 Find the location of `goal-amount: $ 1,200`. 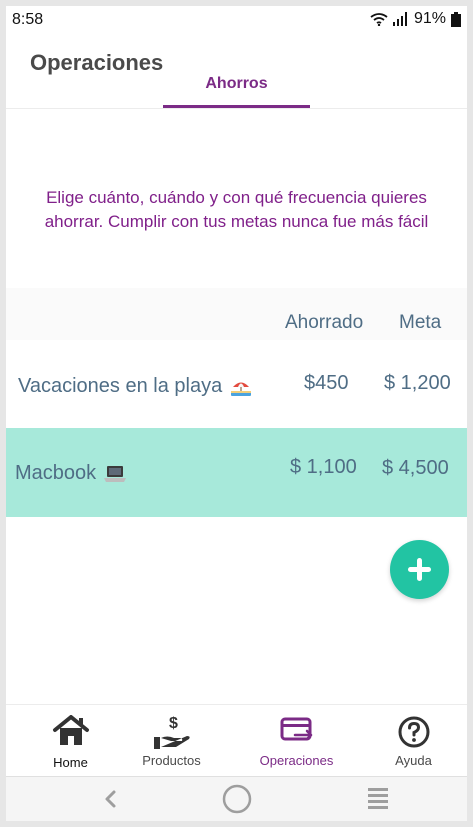

goal-amount: $ 1,200 is located at coordinates (417, 383).